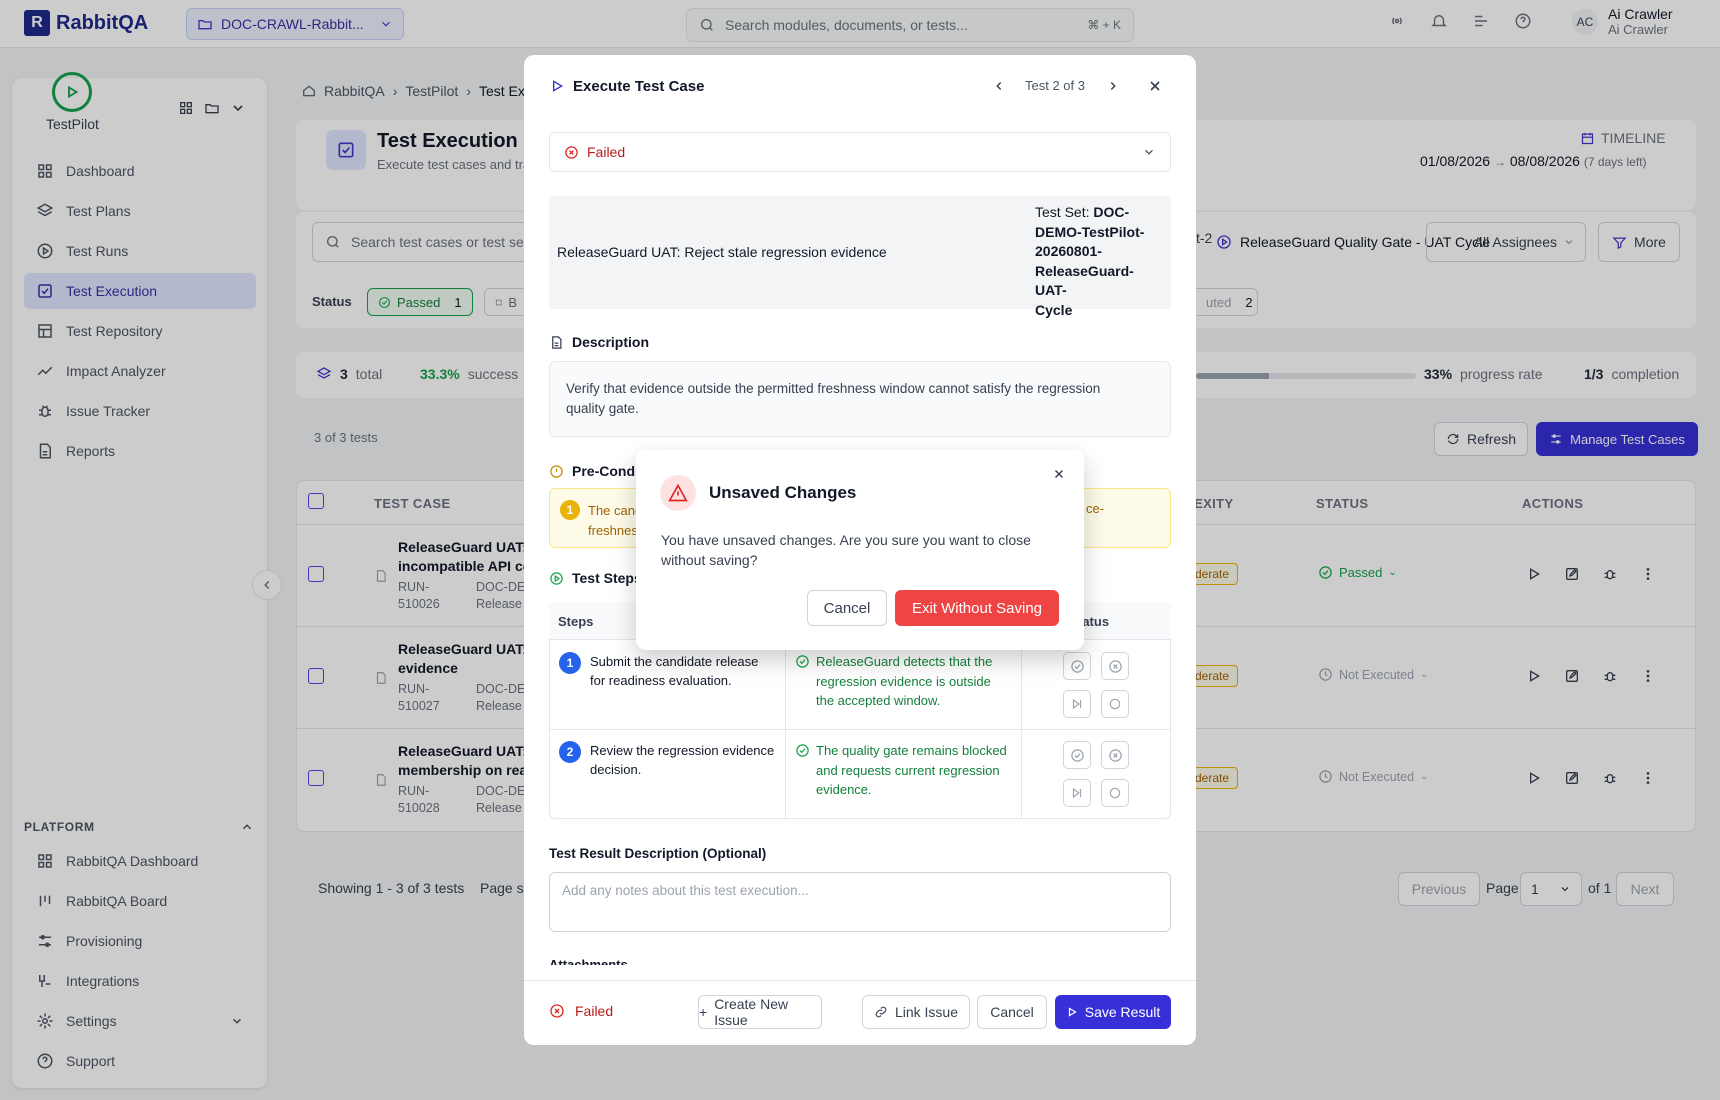  Describe the element at coordinates (847, 608) in the screenshot. I see `dialog-cancel-button: Cancel` at that location.